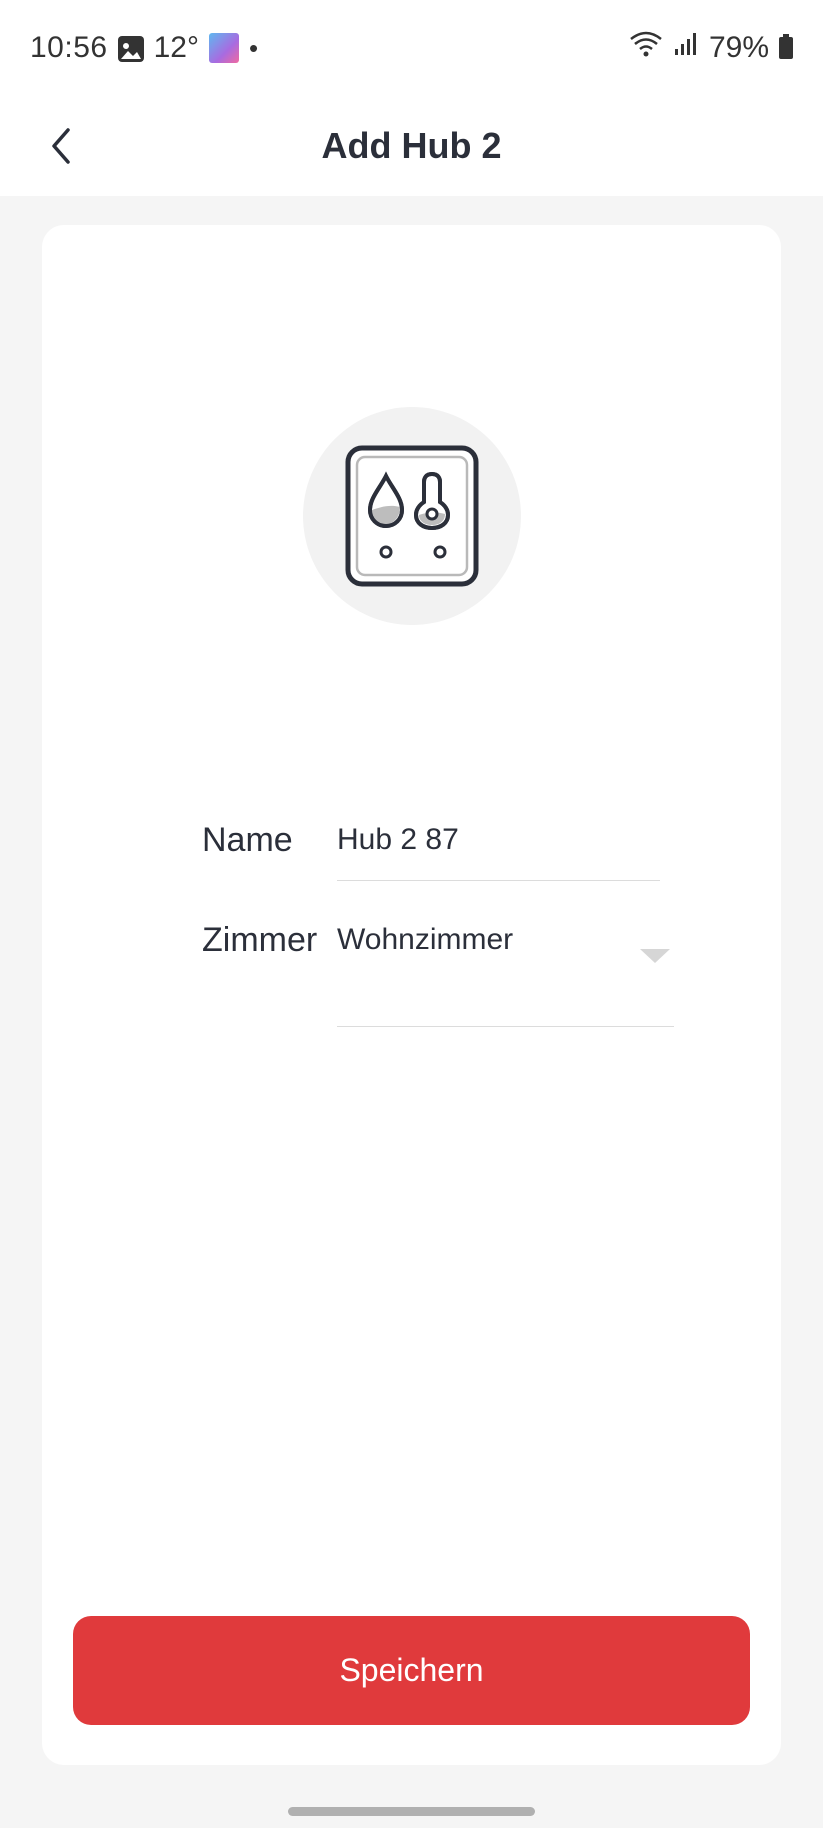  Describe the element at coordinates (223, 48) in the screenshot. I see `weather-tile-icon` at that location.